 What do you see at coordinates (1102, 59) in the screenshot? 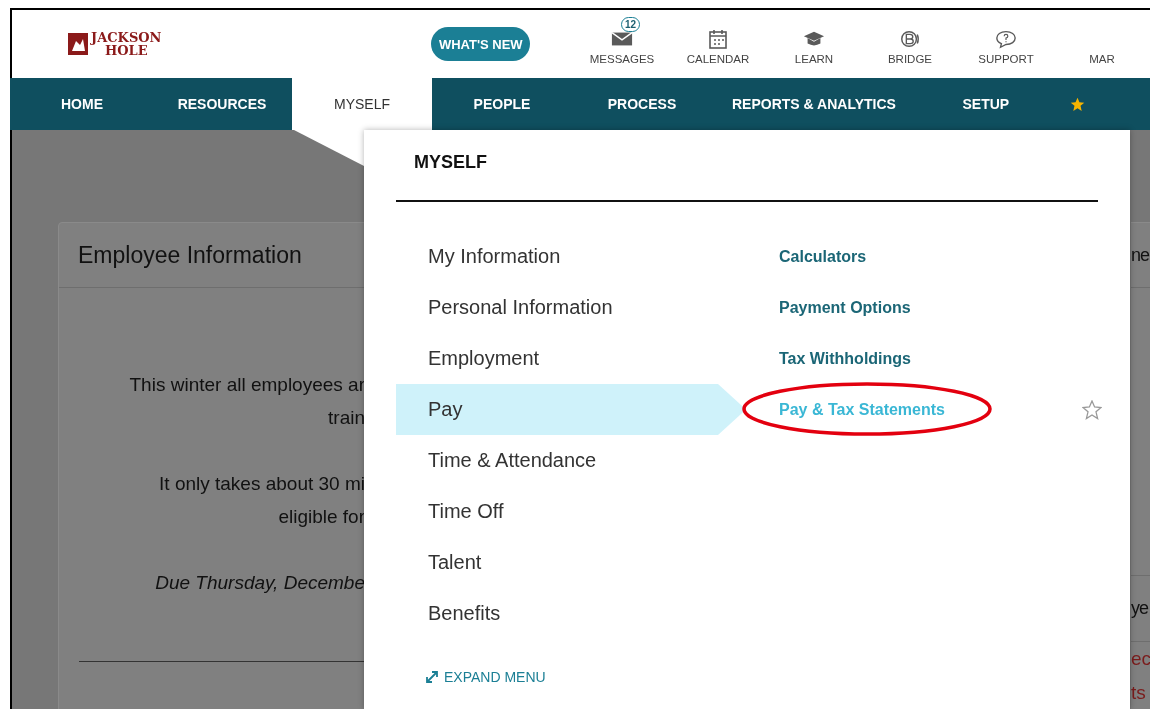
I see `toolbar-label: MAR` at bounding box center [1102, 59].